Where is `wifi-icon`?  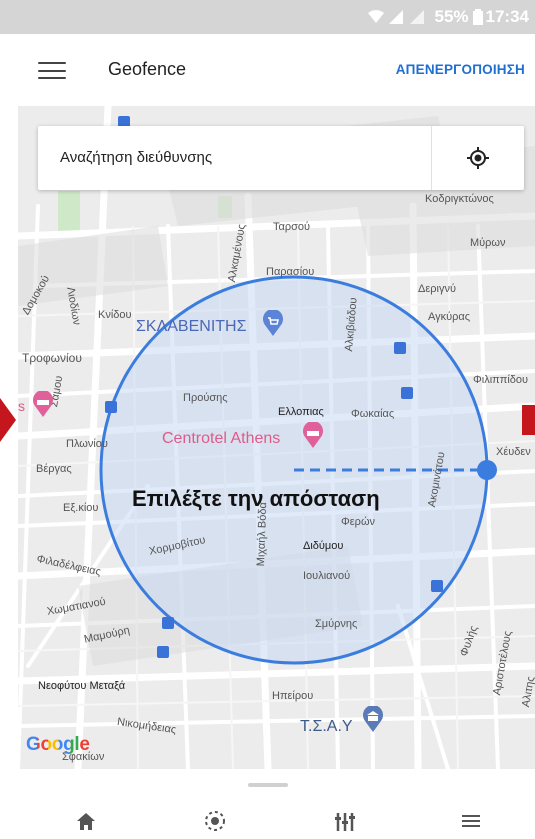
wifi-icon is located at coordinates (376, 16).